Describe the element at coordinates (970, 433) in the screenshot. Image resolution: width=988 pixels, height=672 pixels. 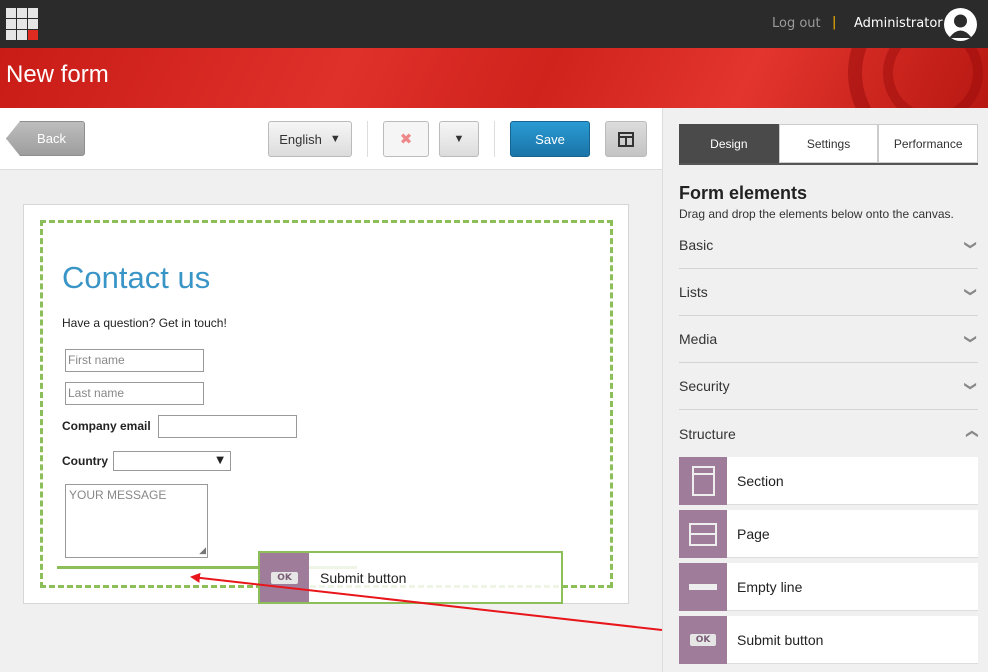
I see `chevron-up-icon: ❯` at that location.